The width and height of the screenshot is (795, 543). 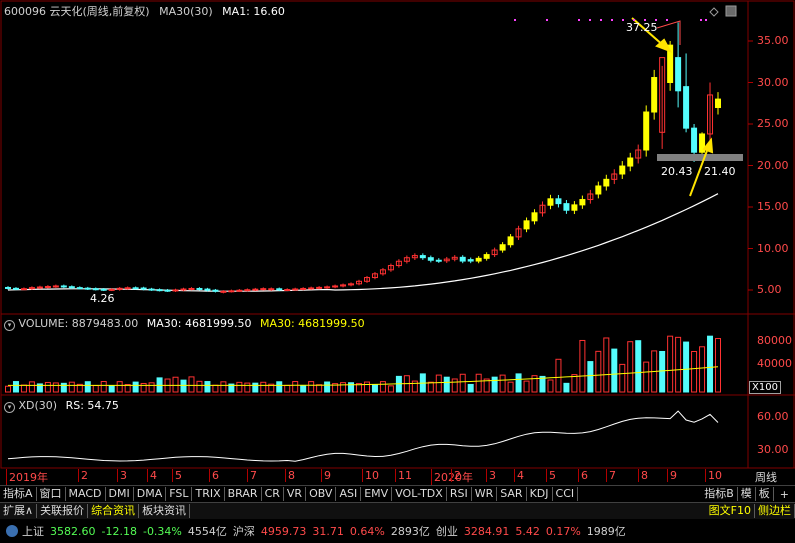 I want to click on indicator-tab: 指标A, so click(x=18, y=494).